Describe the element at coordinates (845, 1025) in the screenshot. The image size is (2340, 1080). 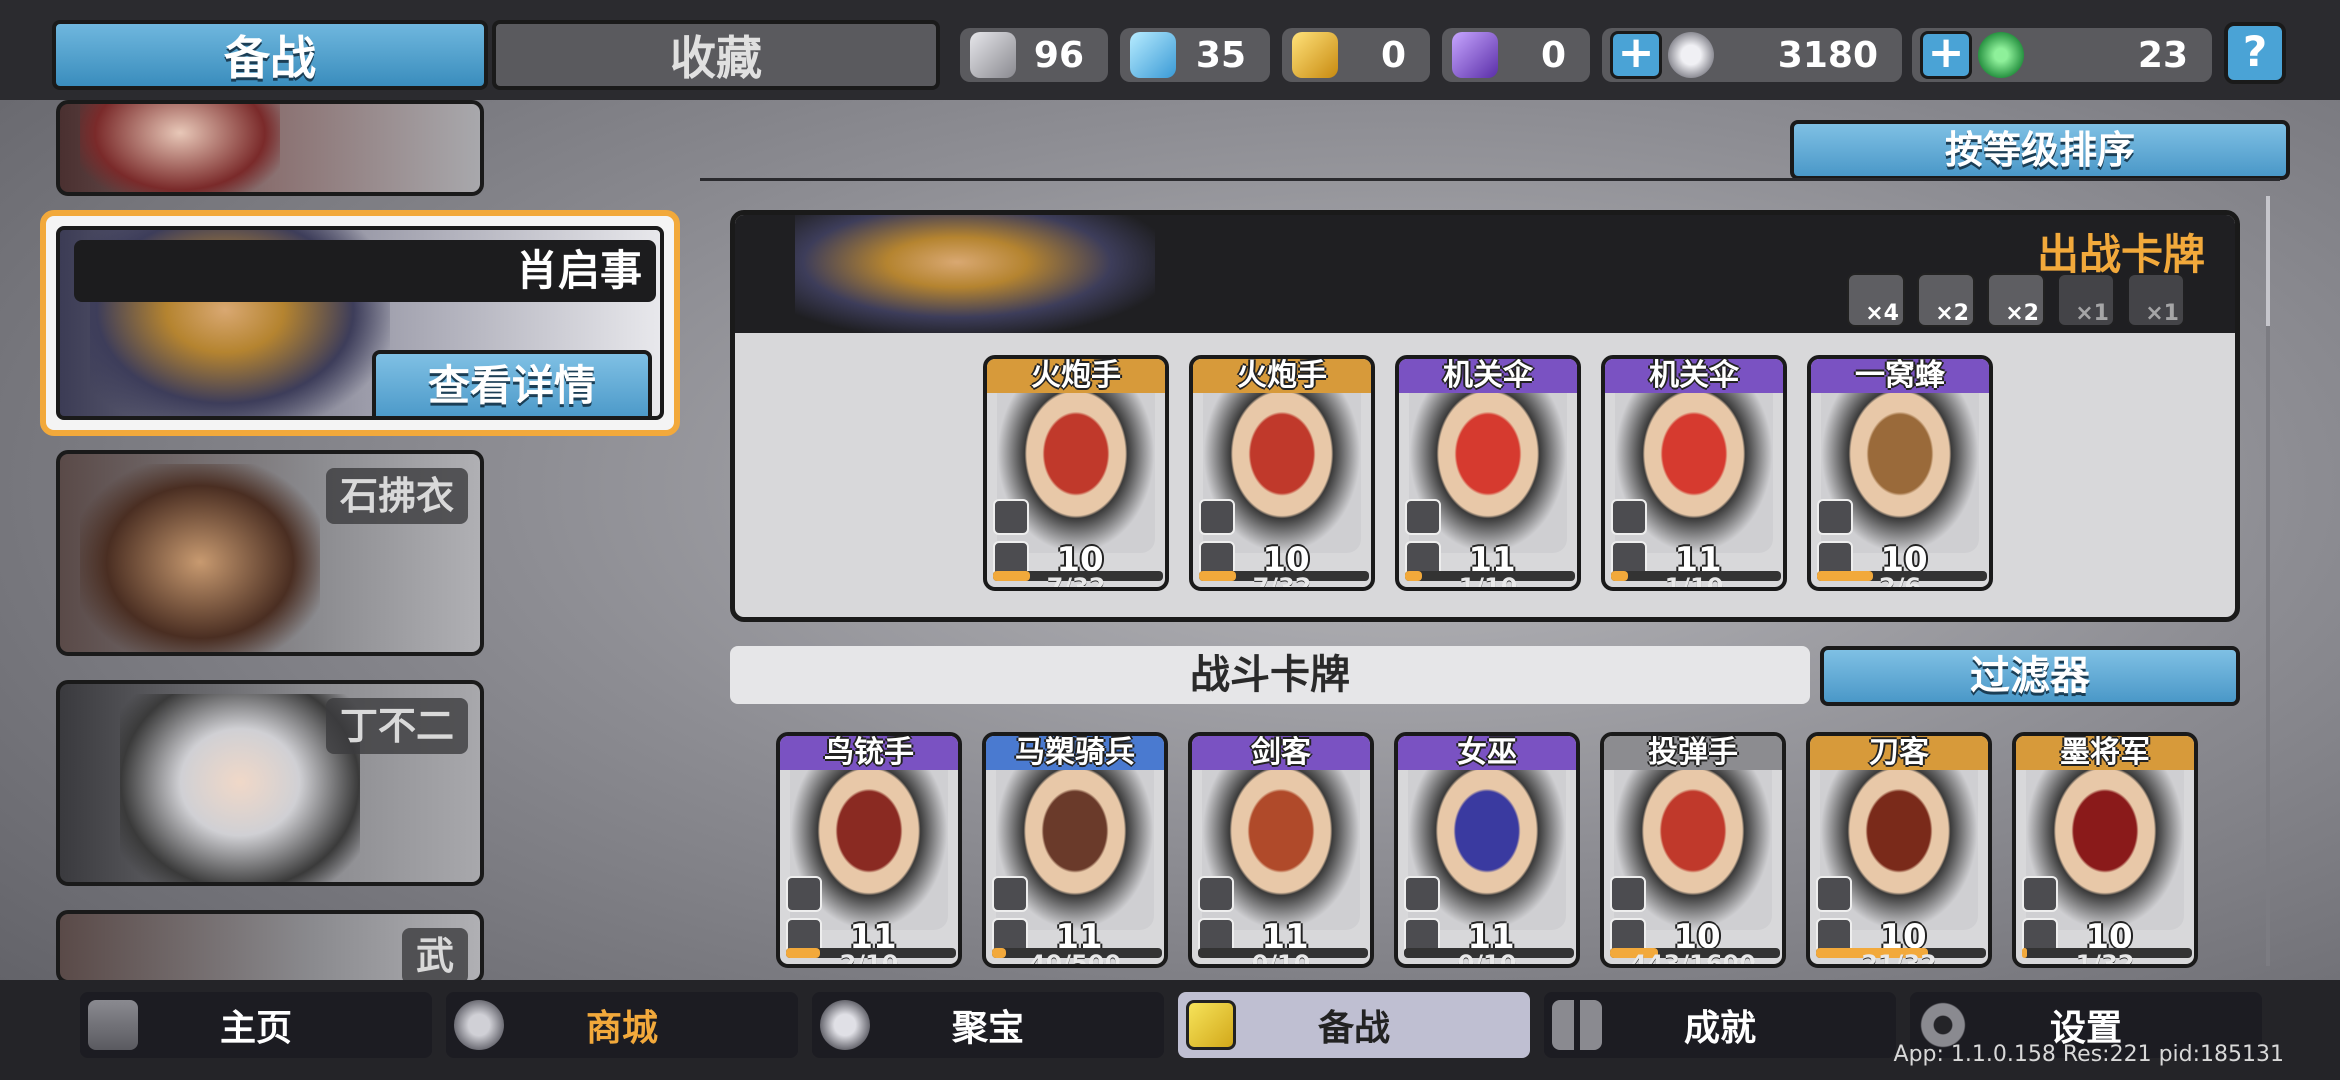
I see `treasure-bowl-icon` at that location.